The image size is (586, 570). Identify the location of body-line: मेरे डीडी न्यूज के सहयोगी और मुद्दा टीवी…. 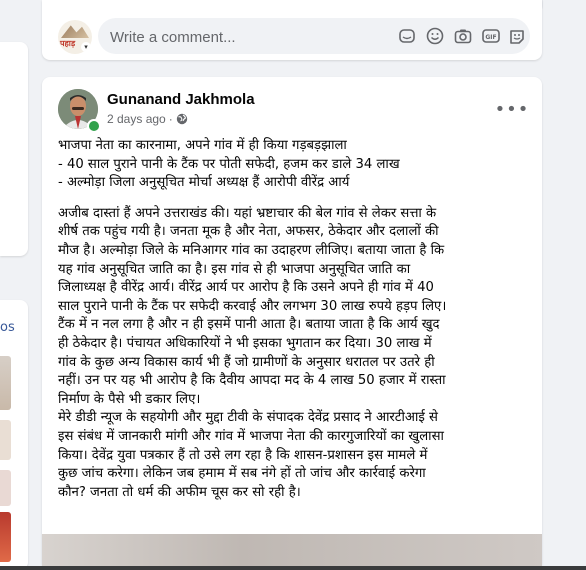
(248, 418).